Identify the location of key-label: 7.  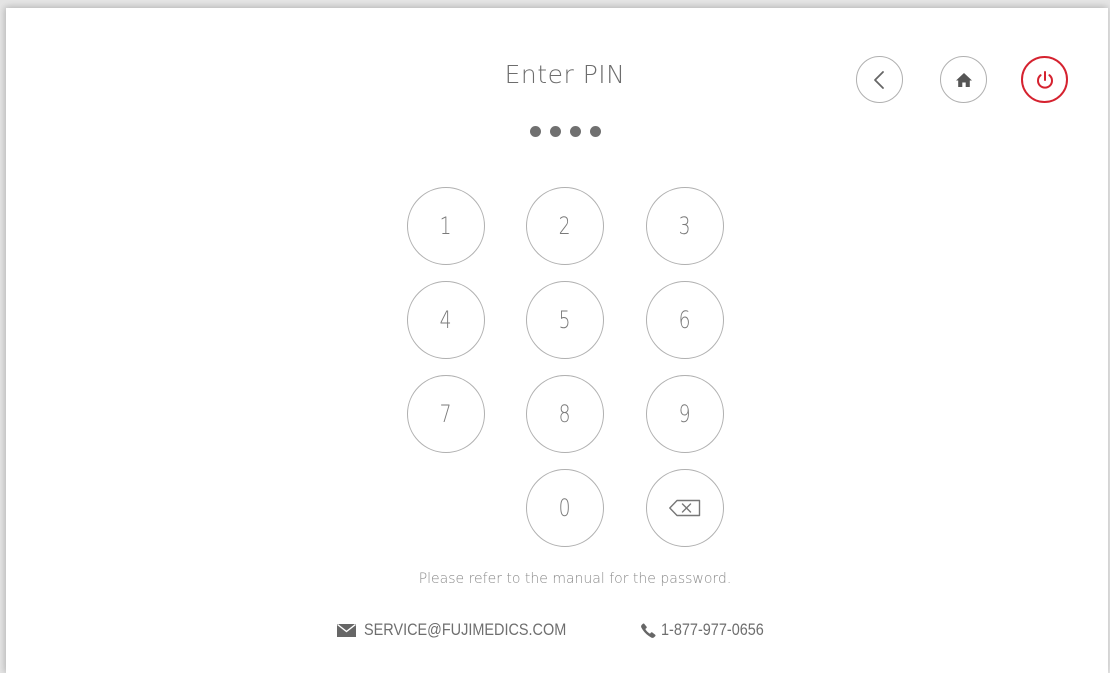
(446, 414).